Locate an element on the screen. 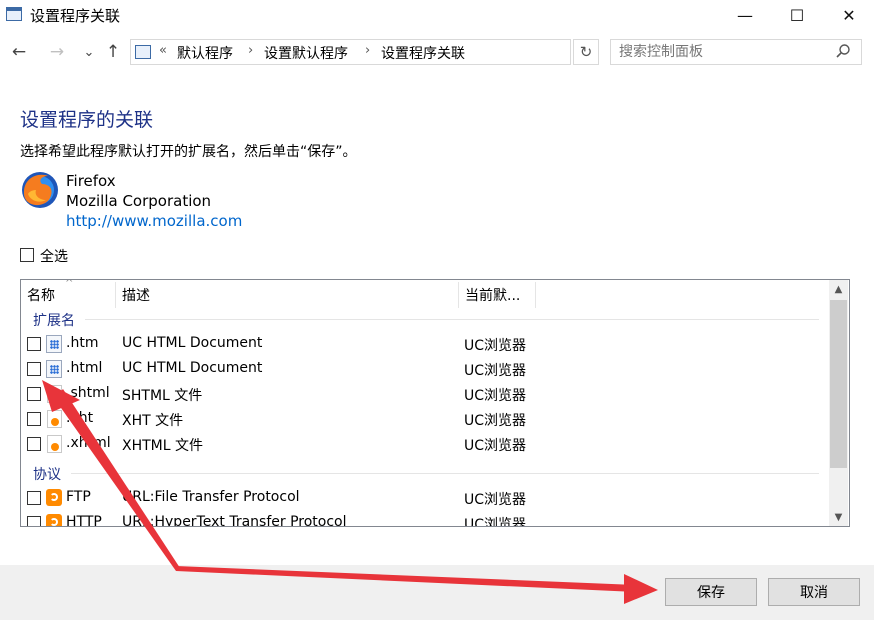  up-arrow-icon: ↑ is located at coordinates (113, 52).